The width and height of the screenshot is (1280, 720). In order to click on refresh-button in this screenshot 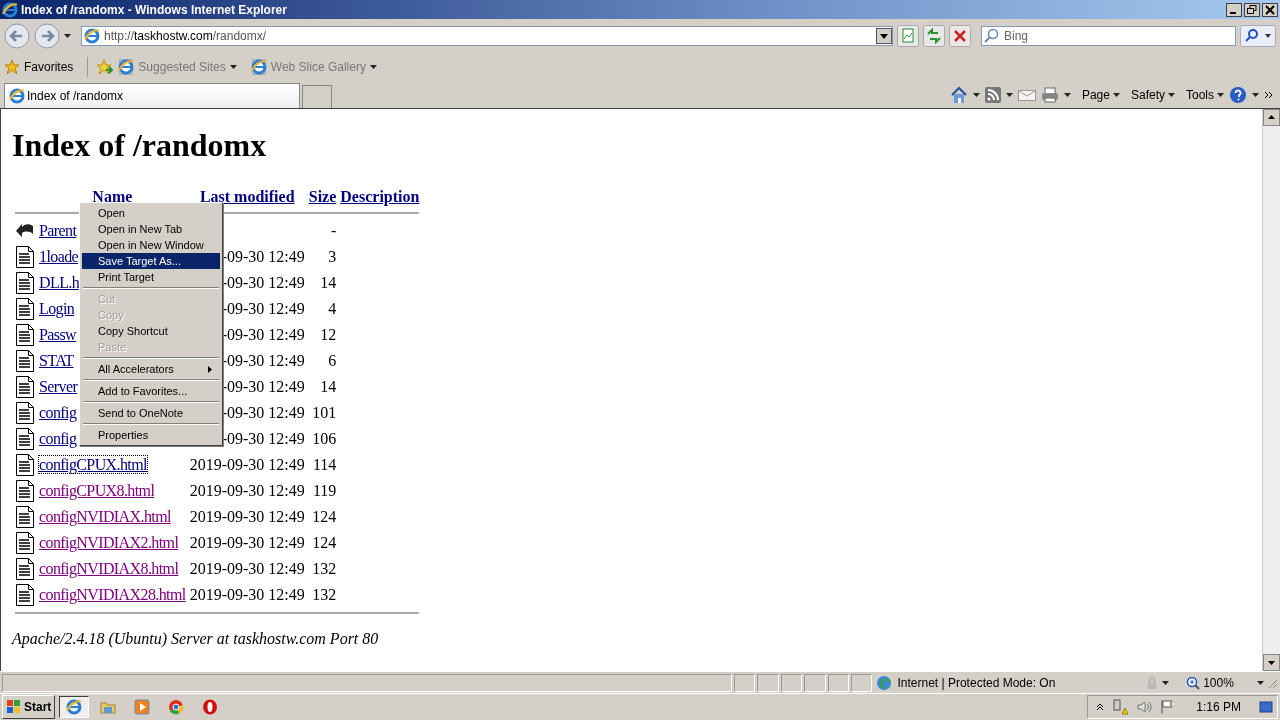, I will do `click(934, 36)`.